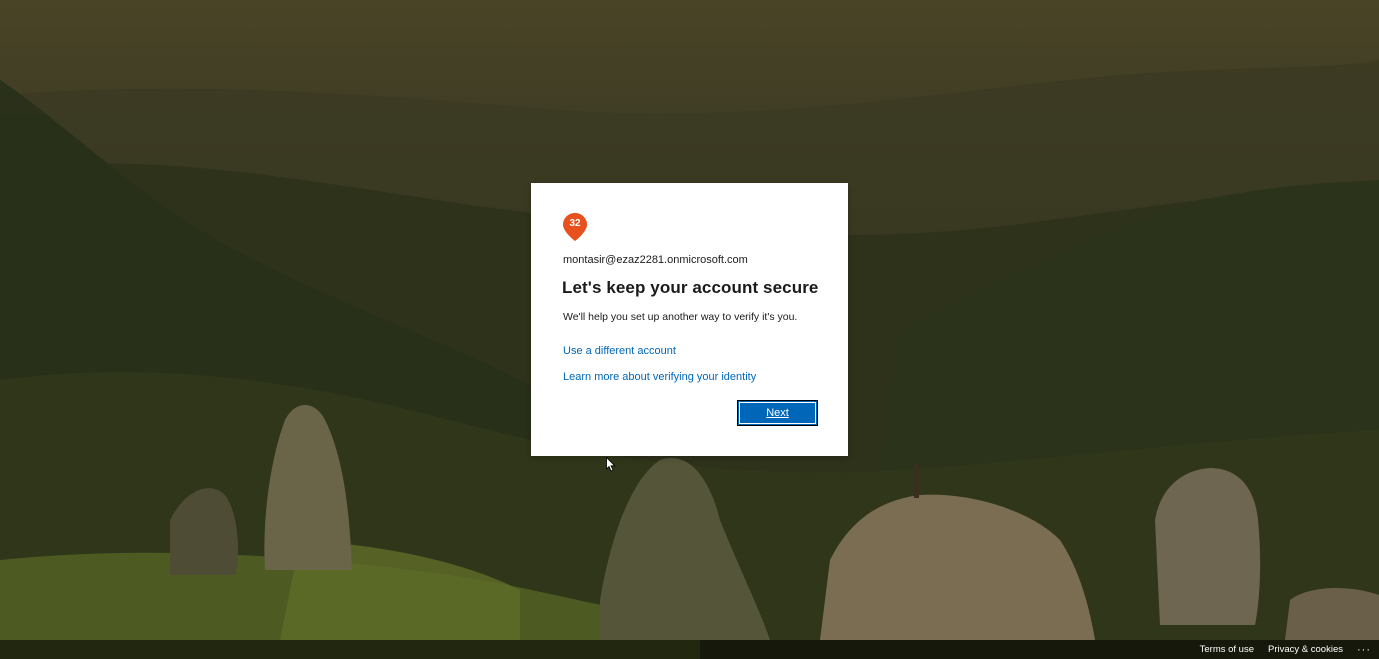 This screenshot has width=1379, height=659. I want to click on account-email: montasir@ezaz2281.onmicrosoft.com, so click(655, 260).